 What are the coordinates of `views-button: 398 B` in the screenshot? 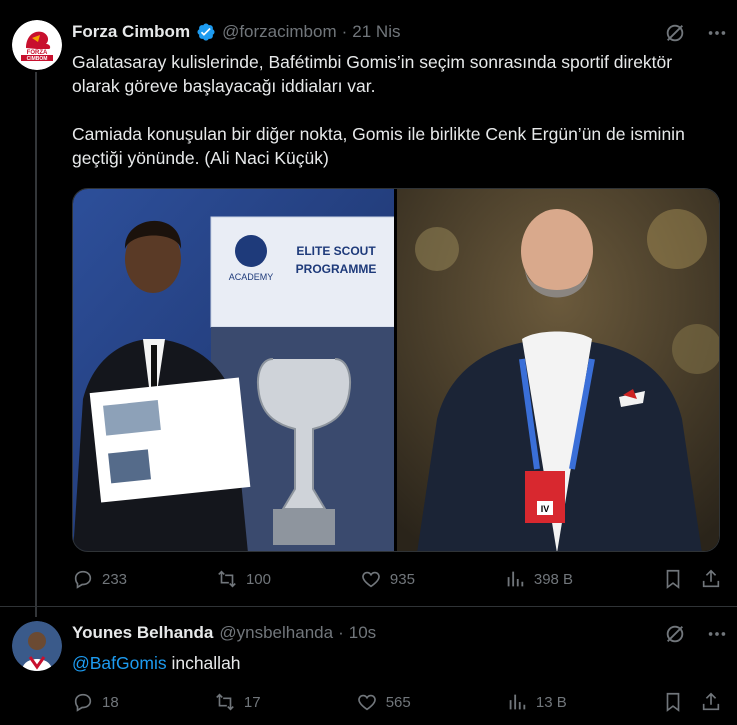 It's located at (538, 579).